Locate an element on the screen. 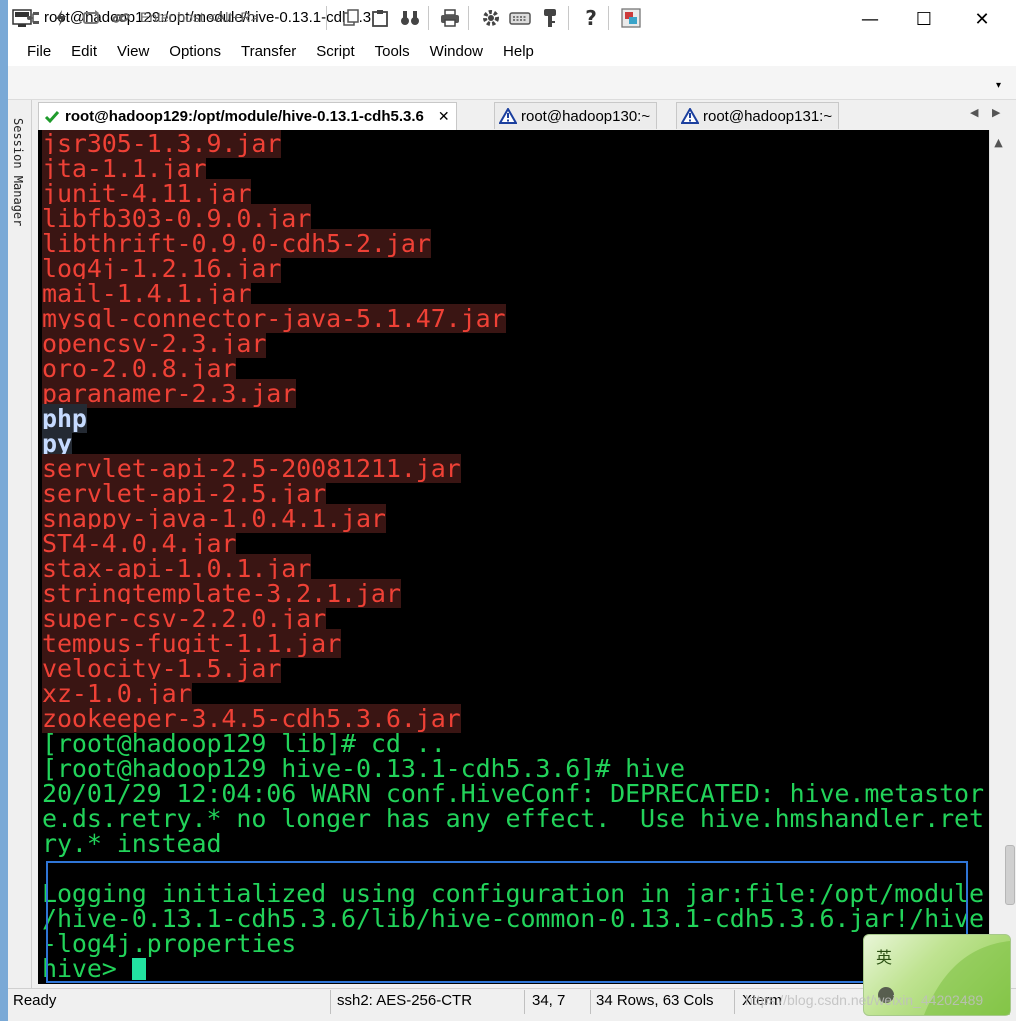 The image size is (1016, 1021). terminal-line: paranamer-2.3.jar is located at coordinates (169, 393).